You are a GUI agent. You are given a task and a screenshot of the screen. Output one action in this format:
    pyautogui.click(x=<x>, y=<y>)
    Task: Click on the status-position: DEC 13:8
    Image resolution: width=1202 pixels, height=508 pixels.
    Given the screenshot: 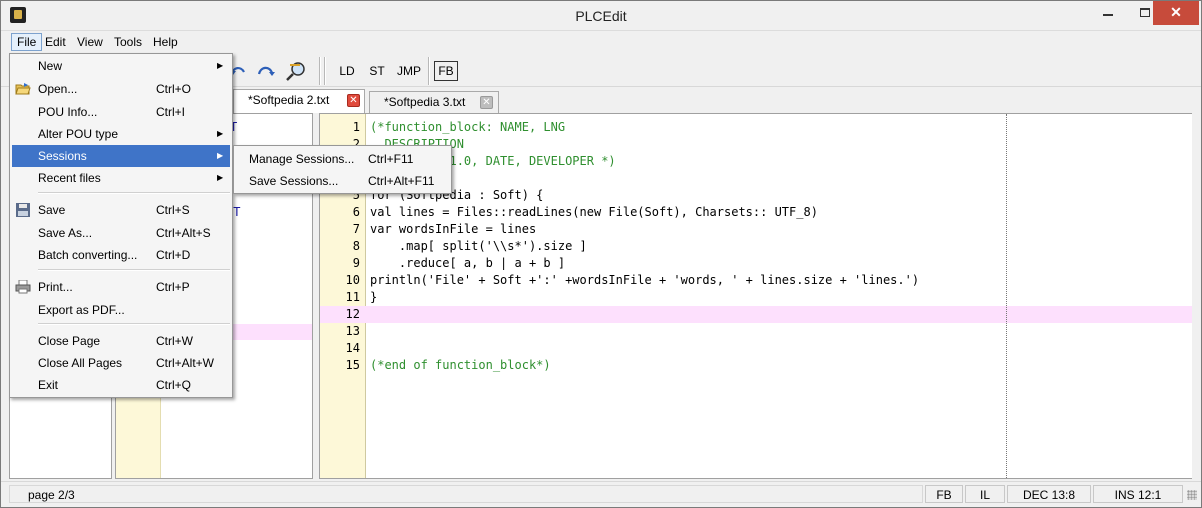 What is the action you would take?
    pyautogui.click(x=1049, y=494)
    